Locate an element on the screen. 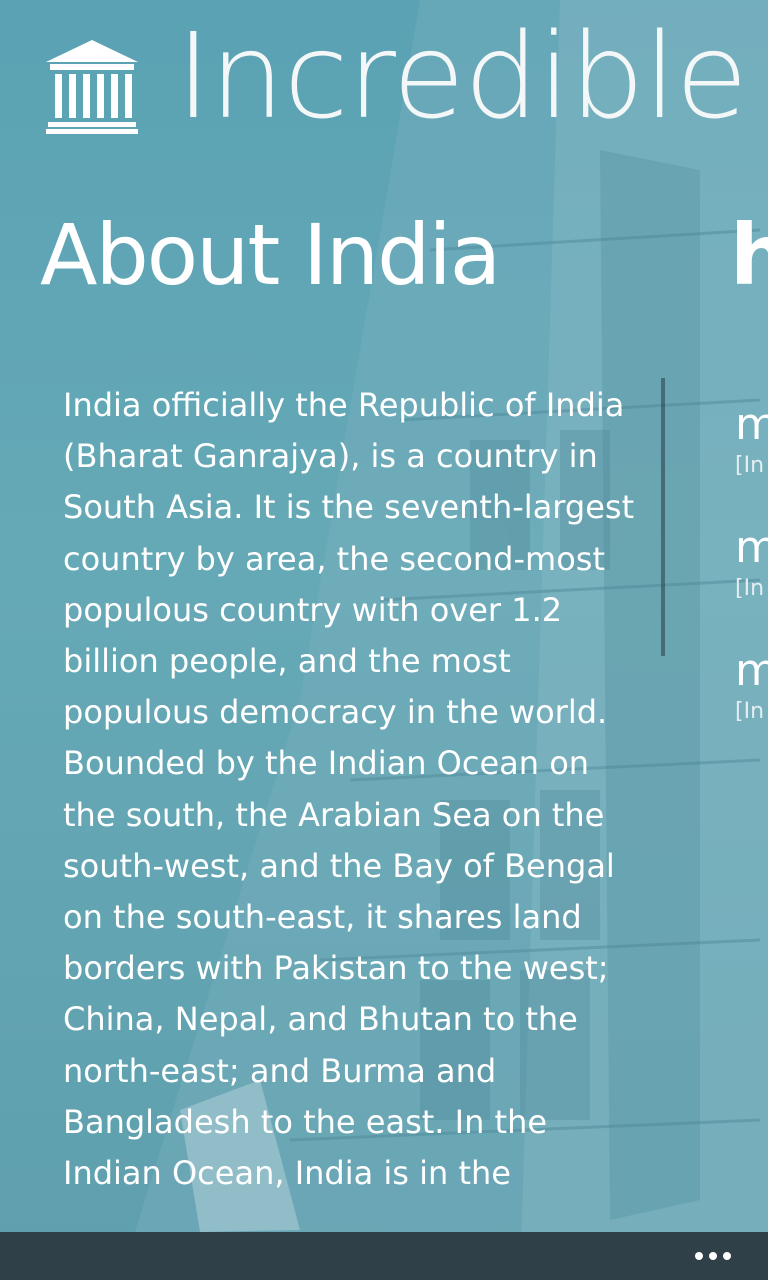  next-pivot-list: m [In m [In m [In is located at coordinates (751, 582).